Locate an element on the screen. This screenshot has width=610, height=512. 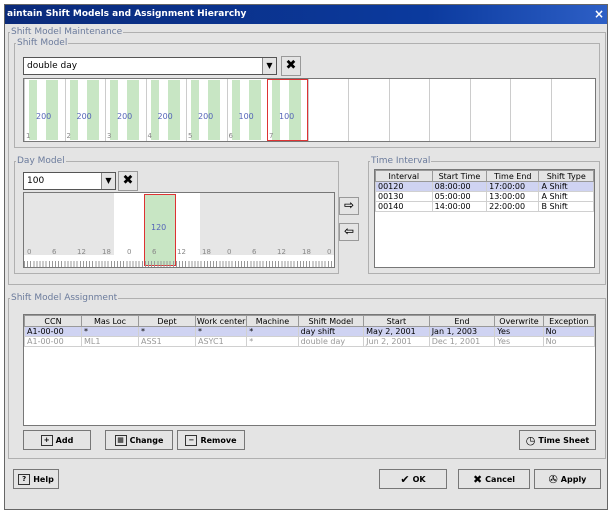
table-cell: May 2, 2001 is located at coordinates (396, 331).